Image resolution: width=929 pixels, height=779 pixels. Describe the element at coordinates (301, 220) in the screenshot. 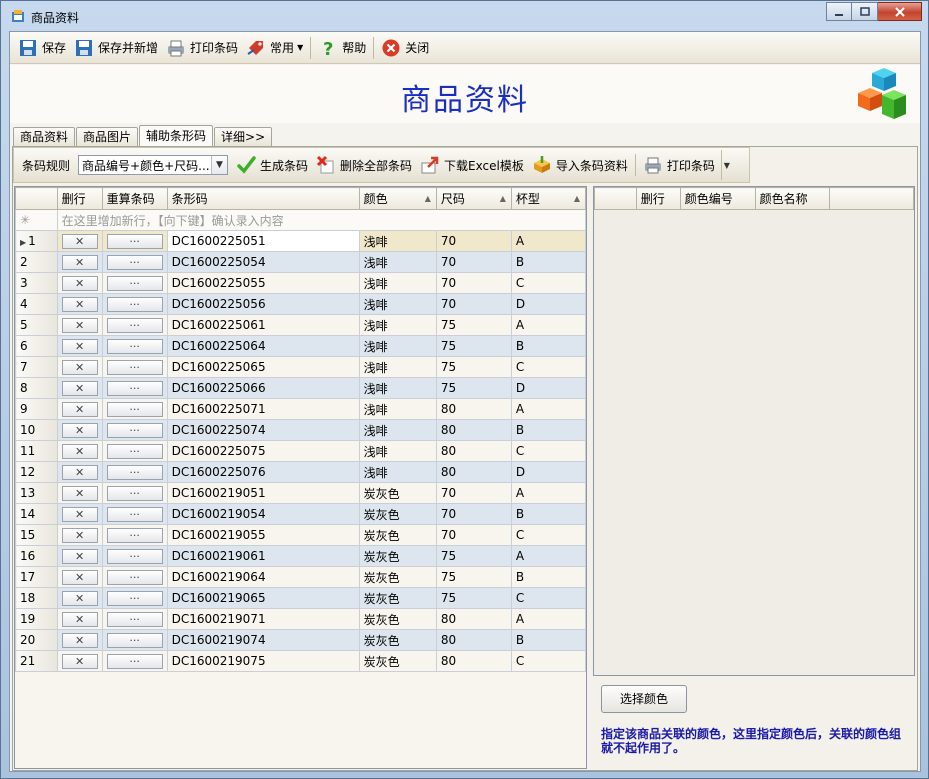

I see `new-row: ✳ 在这里增加新行，【向下键】确认录入内容` at that location.